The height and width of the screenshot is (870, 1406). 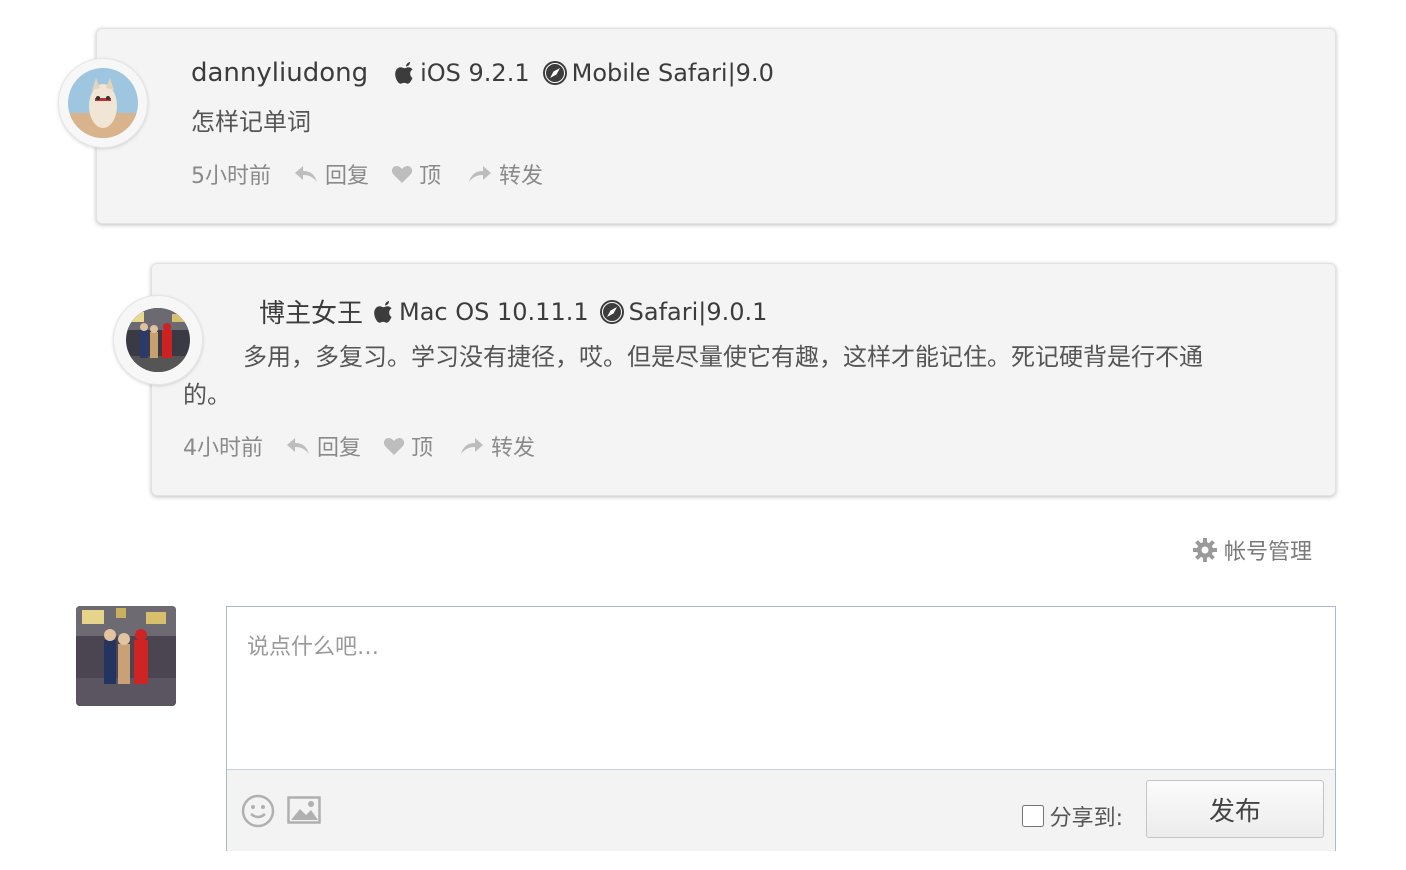 What do you see at coordinates (1032, 816) in the screenshot?
I see `share-checkbox` at bounding box center [1032, 816].